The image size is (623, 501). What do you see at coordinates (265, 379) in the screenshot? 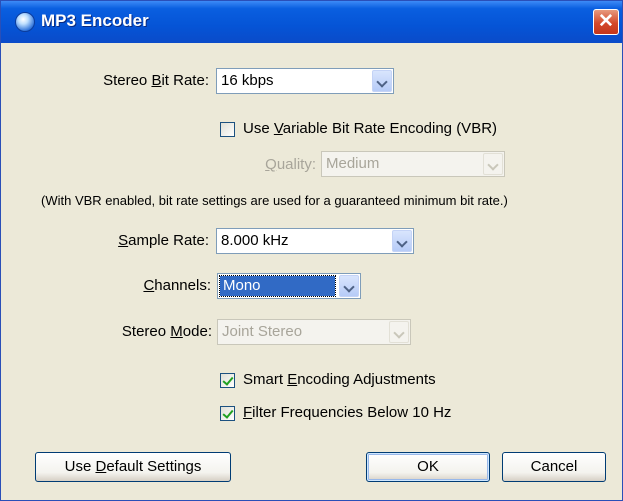
I see `smart-encoding-label-pre: Smart` at bounding box center [265, 379].